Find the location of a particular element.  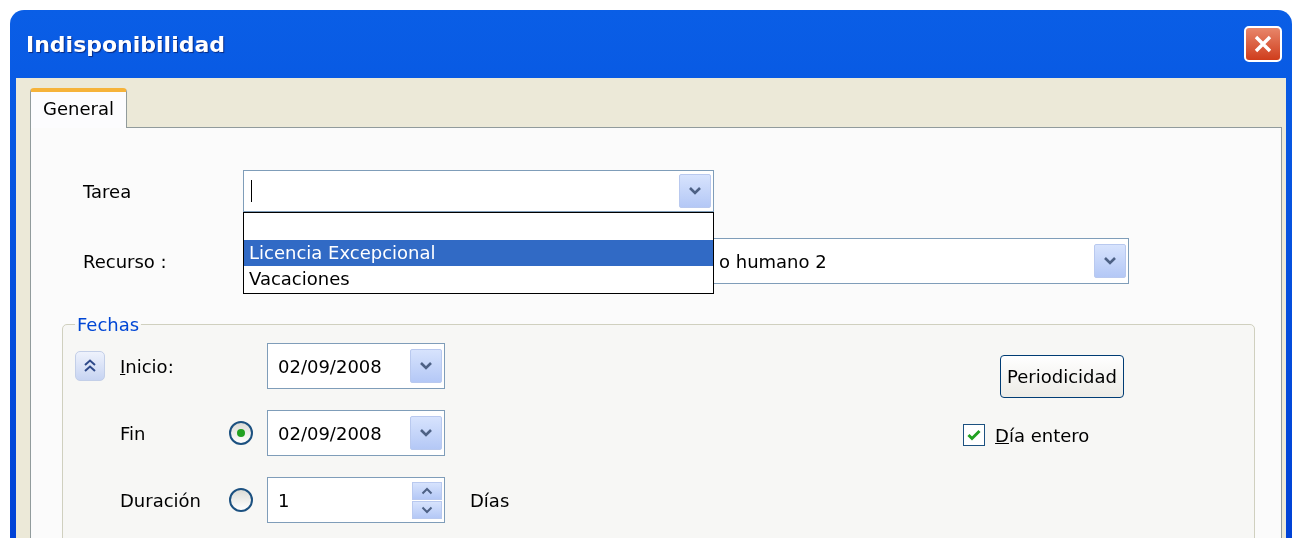

checkbox is located at coordinates (974, 435).